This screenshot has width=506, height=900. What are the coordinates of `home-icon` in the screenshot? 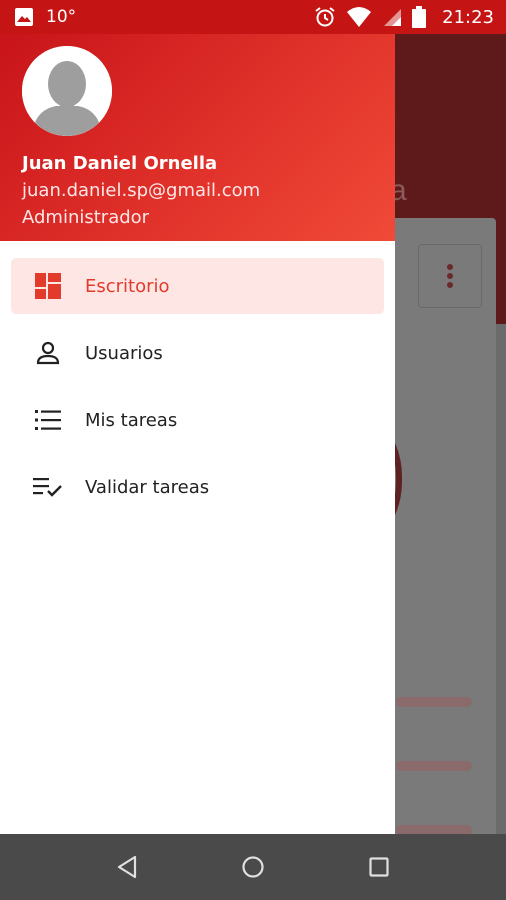 It's located at (253, 867).